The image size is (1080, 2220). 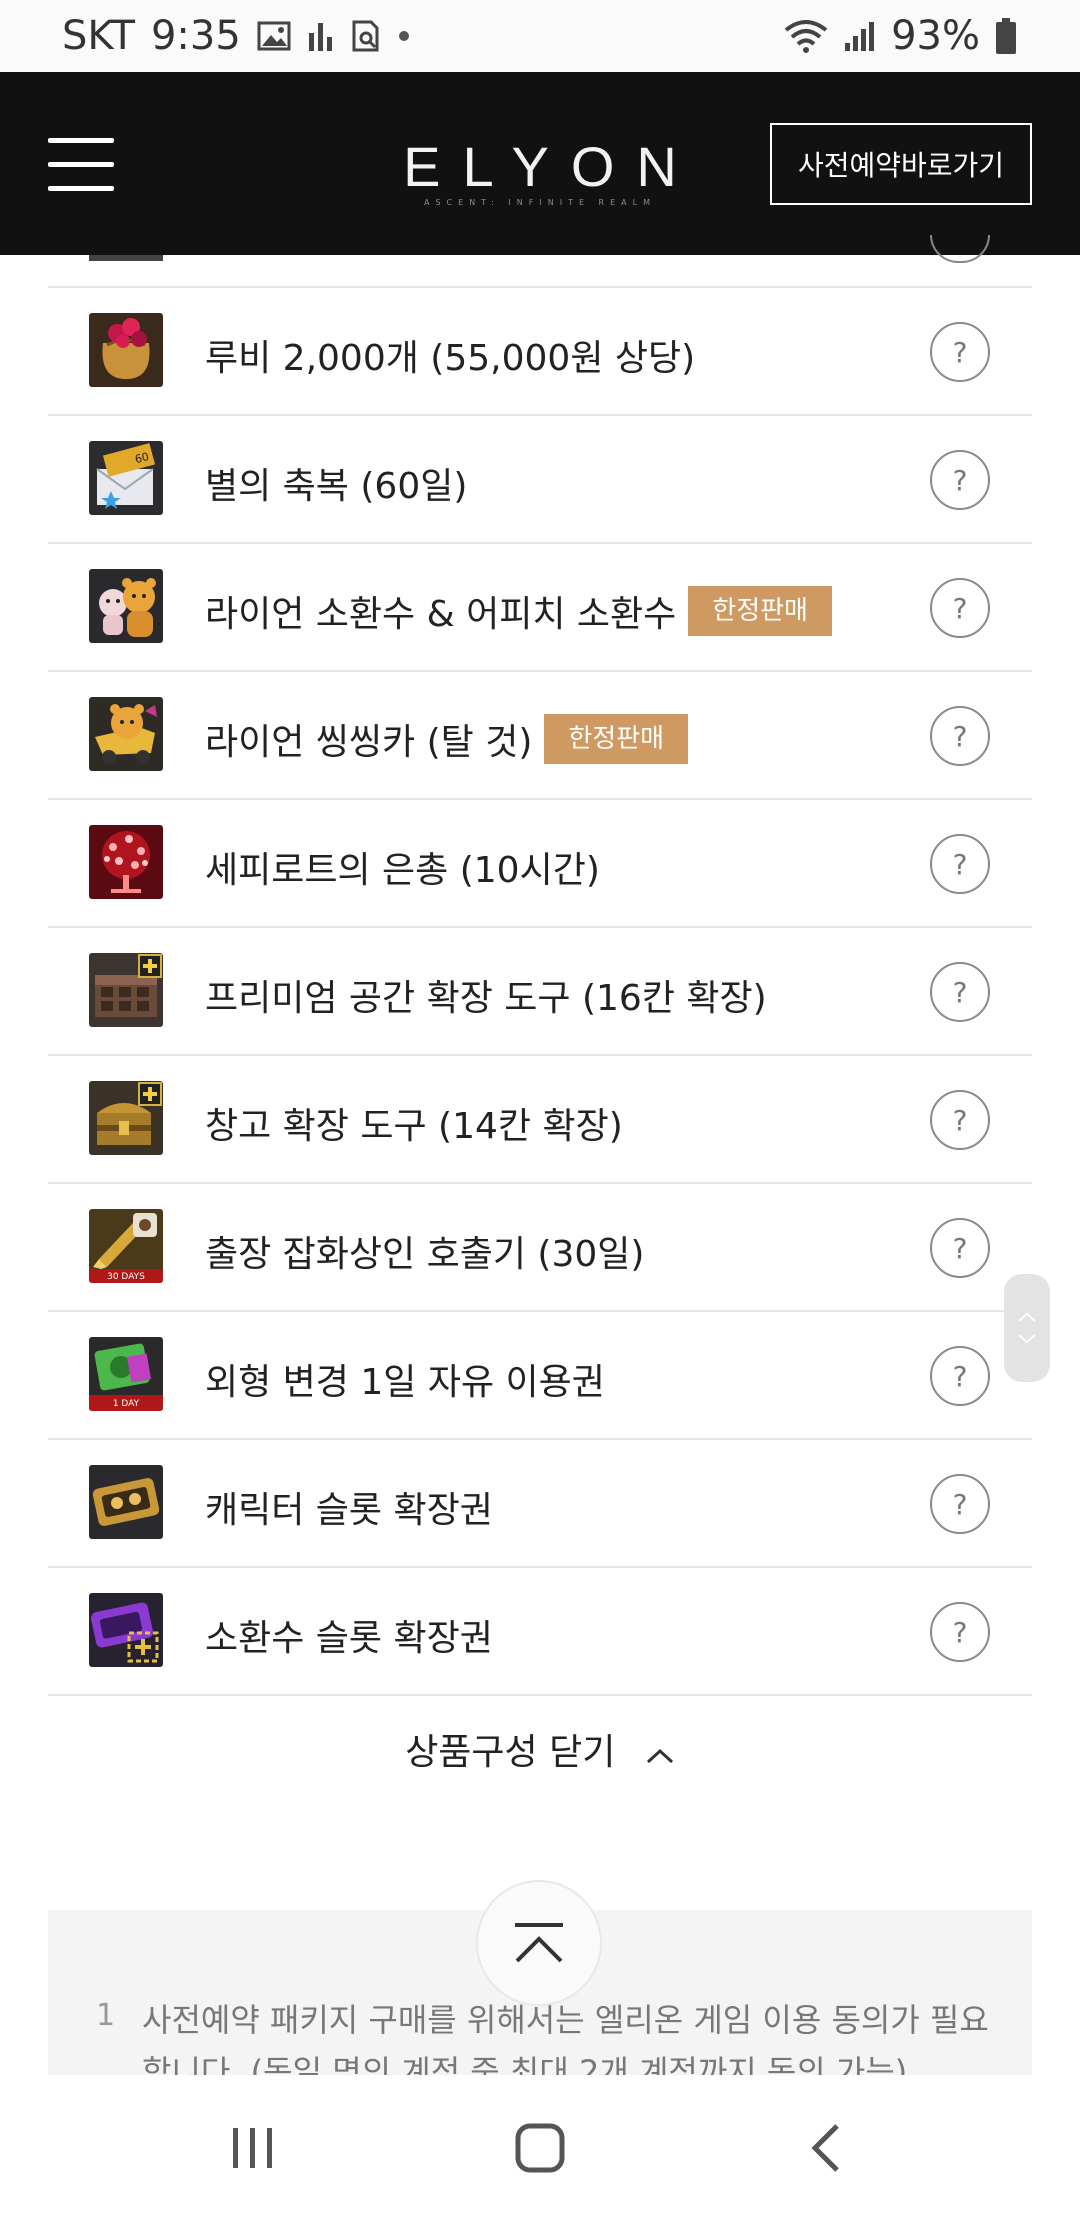 What do you see at coordinates (126, 1374) in the screenshot?
I see `appearance-ticket-icon: 1 DAY` at bounding box center [126, 1374].